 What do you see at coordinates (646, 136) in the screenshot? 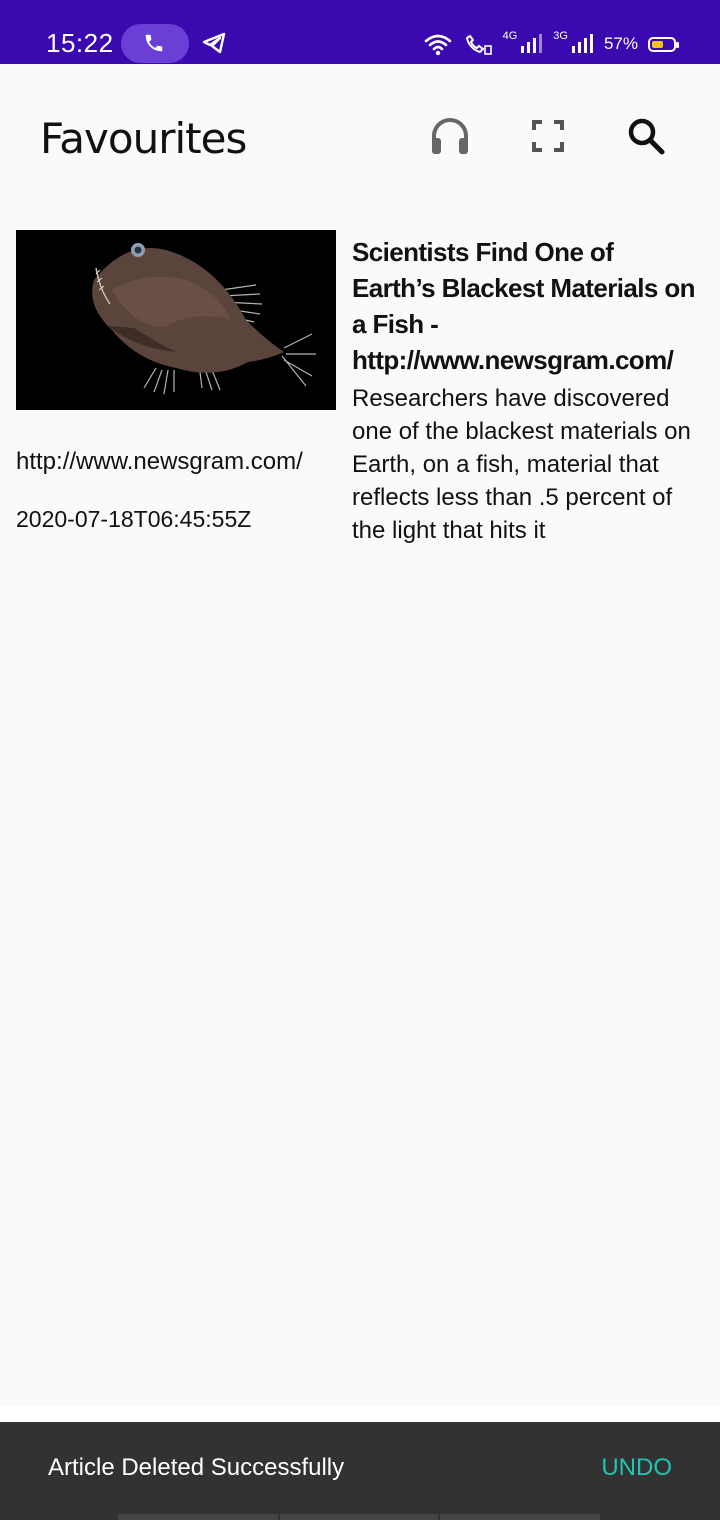
I see `search-icon` at bounding box center [646, 136].